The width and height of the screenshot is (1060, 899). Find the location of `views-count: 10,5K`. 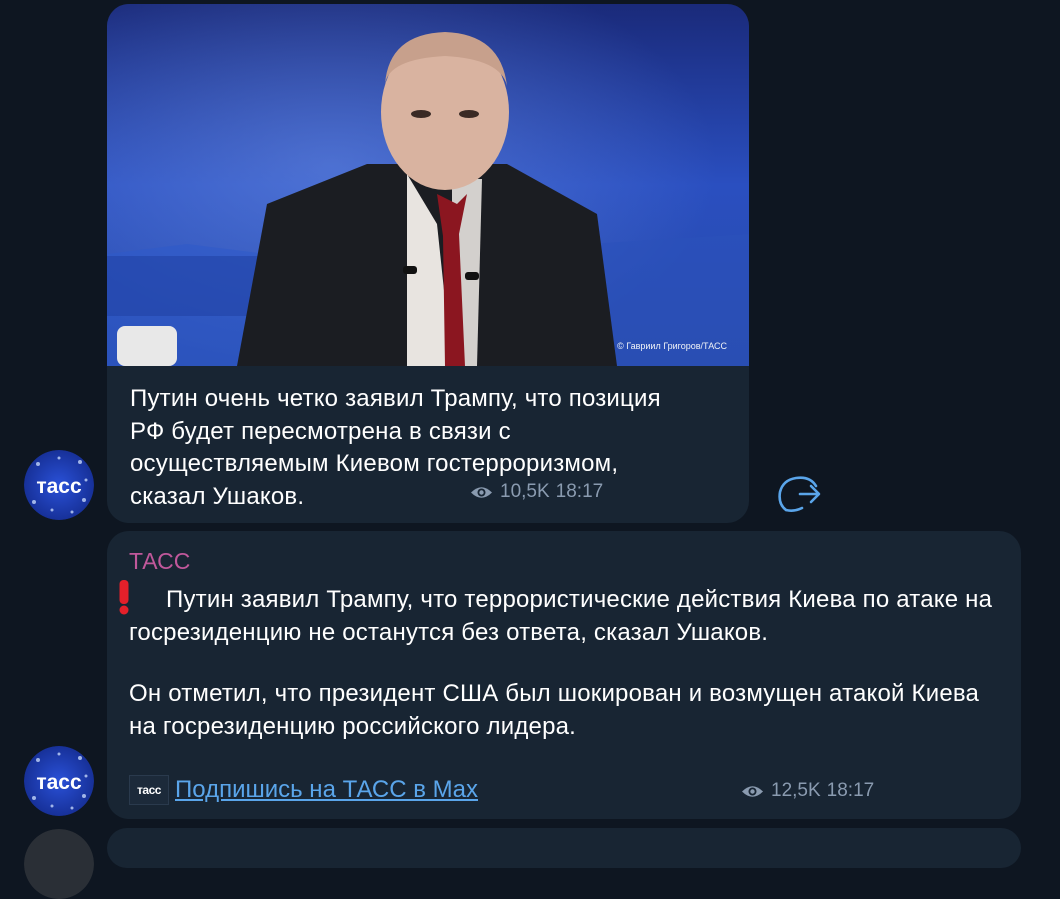

views-count: 10,5K is located at coordinates (525, 491).